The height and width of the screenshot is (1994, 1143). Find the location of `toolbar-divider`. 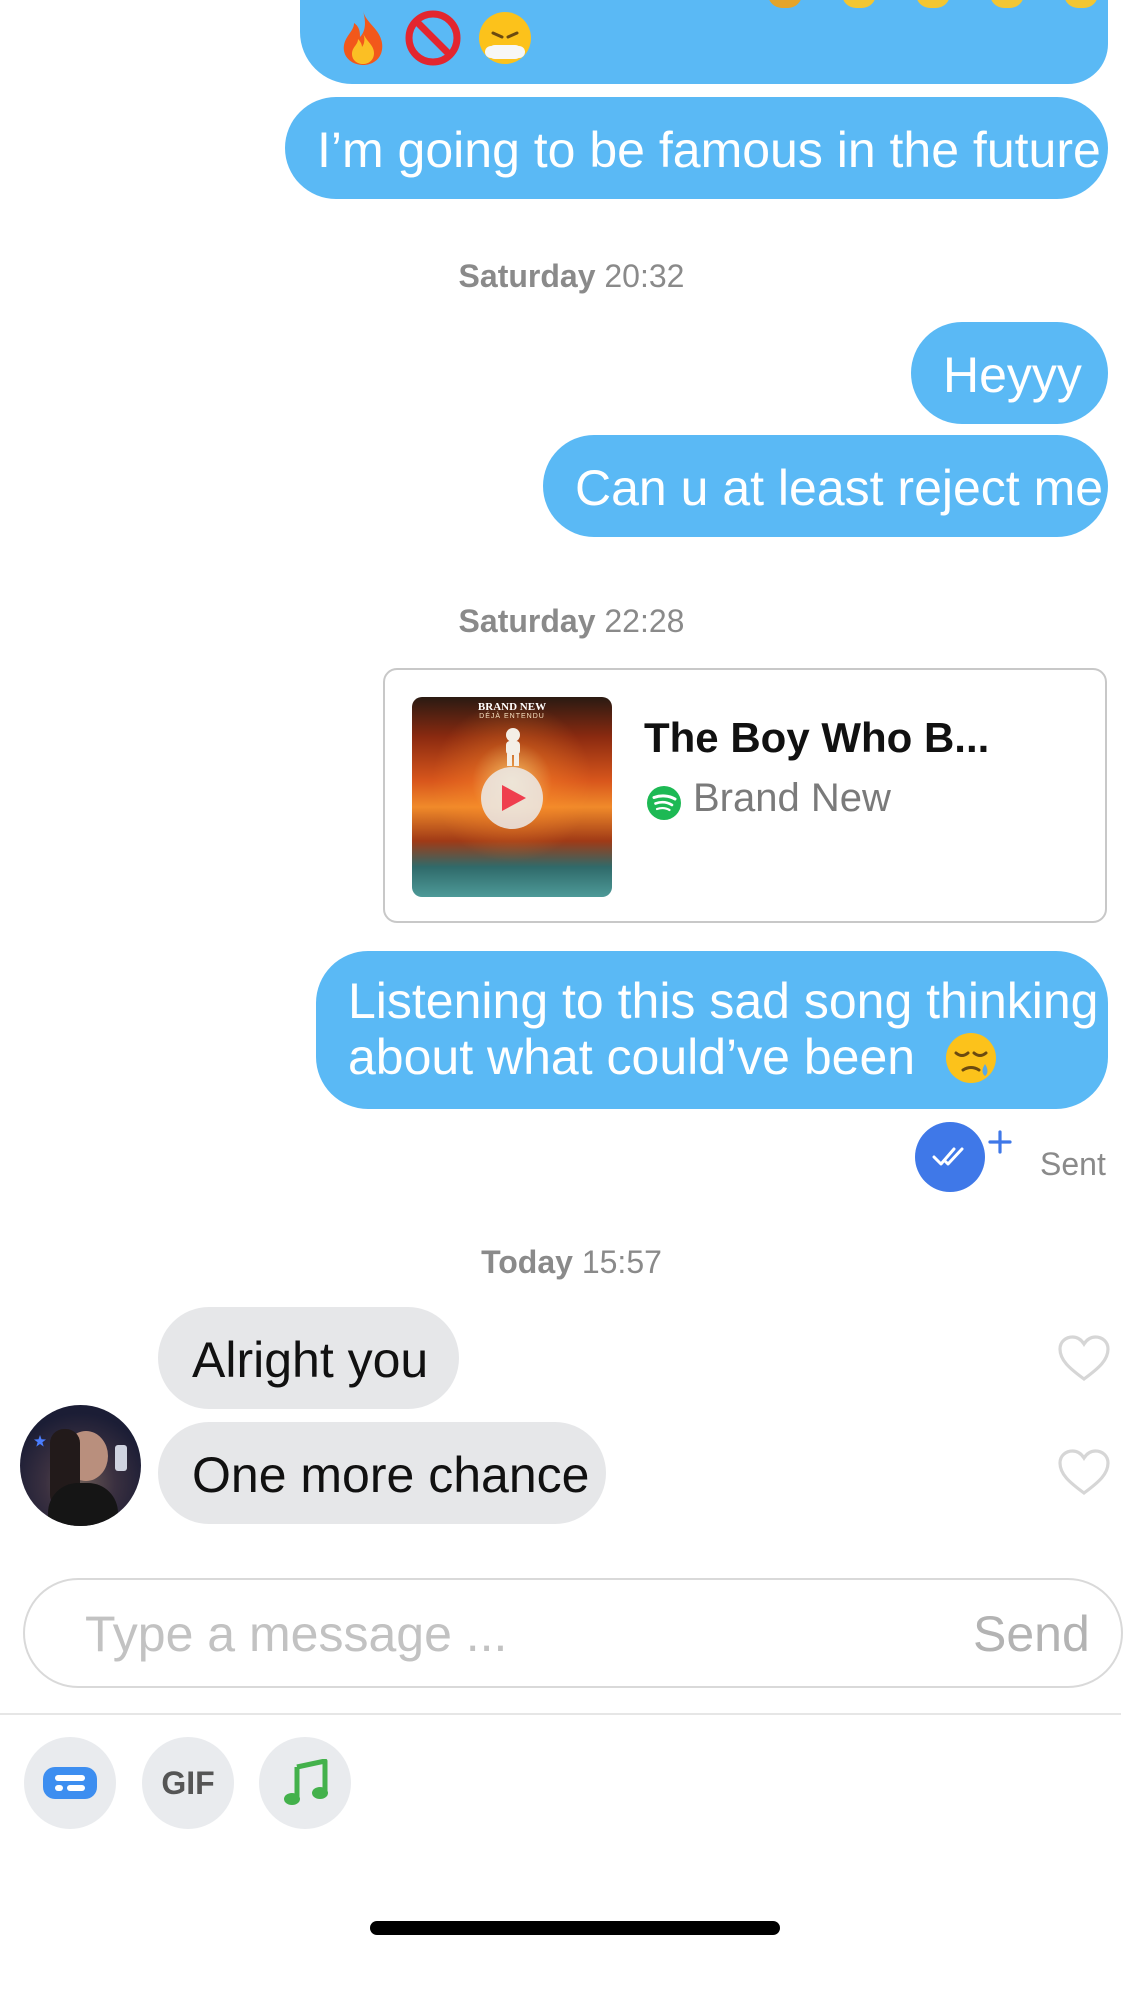

toolbar-divider is located at coordinates (560, 1714).